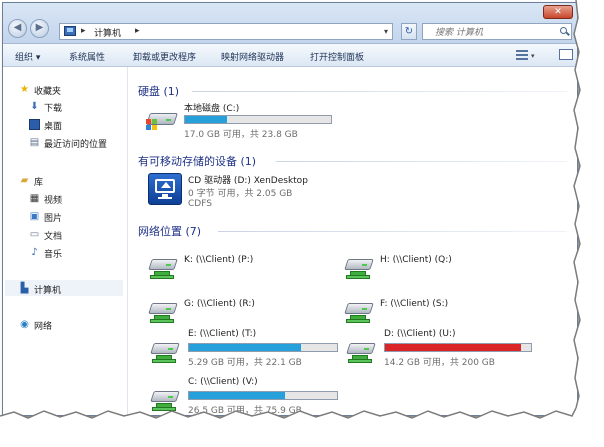  I want to click on hard-drive-icon, so click(162, 118).